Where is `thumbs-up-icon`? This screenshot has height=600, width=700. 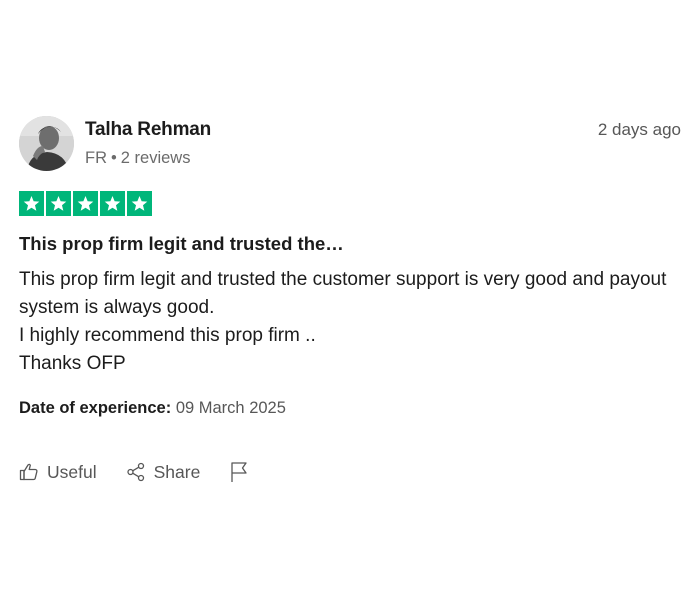 thumbs-up-icon is located at coordinates (29, 472).